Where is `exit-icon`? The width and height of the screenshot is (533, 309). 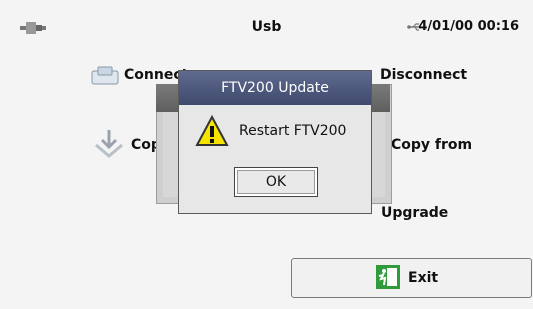
exit-icon is located at coordinates (388, 277).